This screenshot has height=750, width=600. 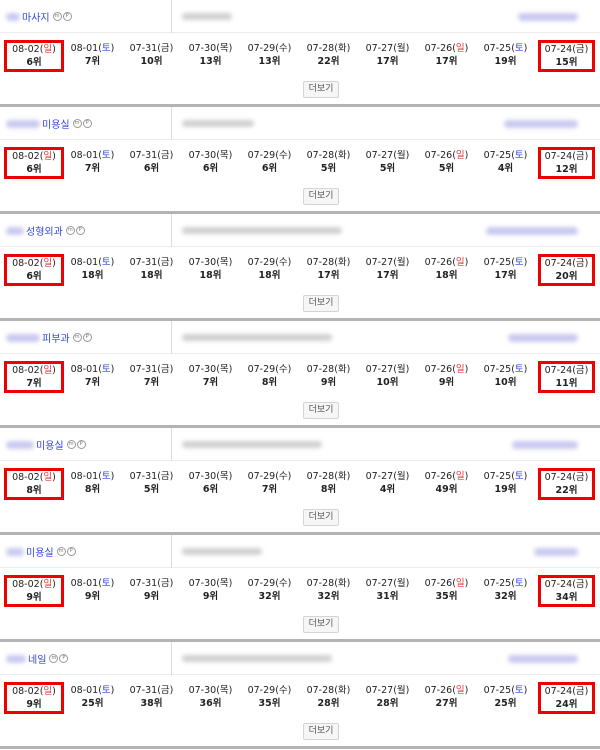 What do you see at coordinates (328, 377) in the screenshot?
I see `date-cell: 07-28(화) 9위` at bounding box center [328, 377].